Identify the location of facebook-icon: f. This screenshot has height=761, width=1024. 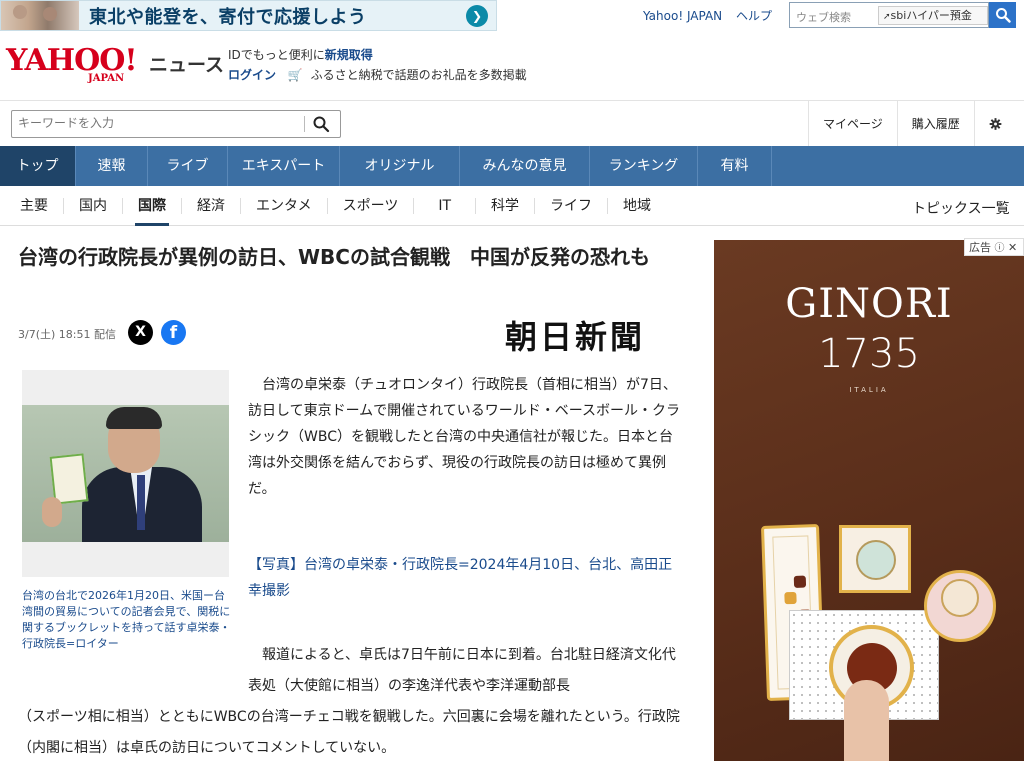
(173, 333).